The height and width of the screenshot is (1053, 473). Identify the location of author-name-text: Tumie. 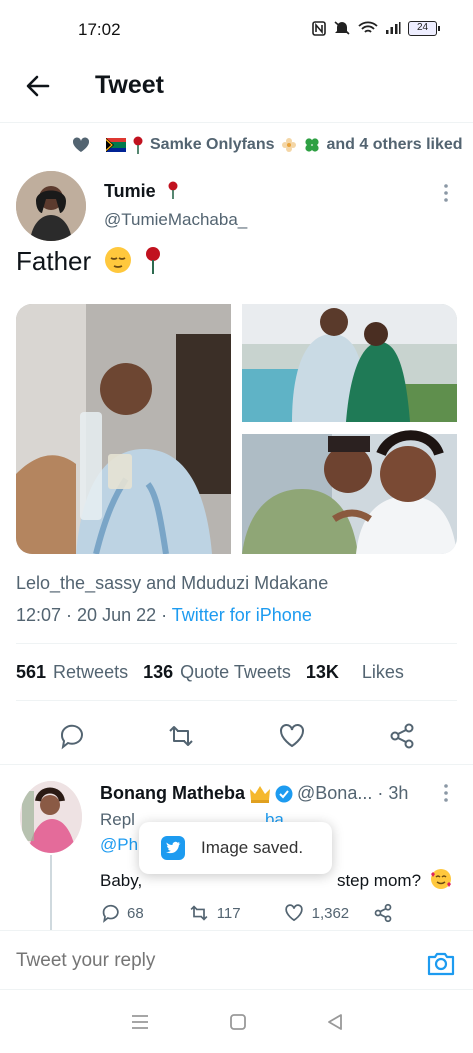
(130, 191).